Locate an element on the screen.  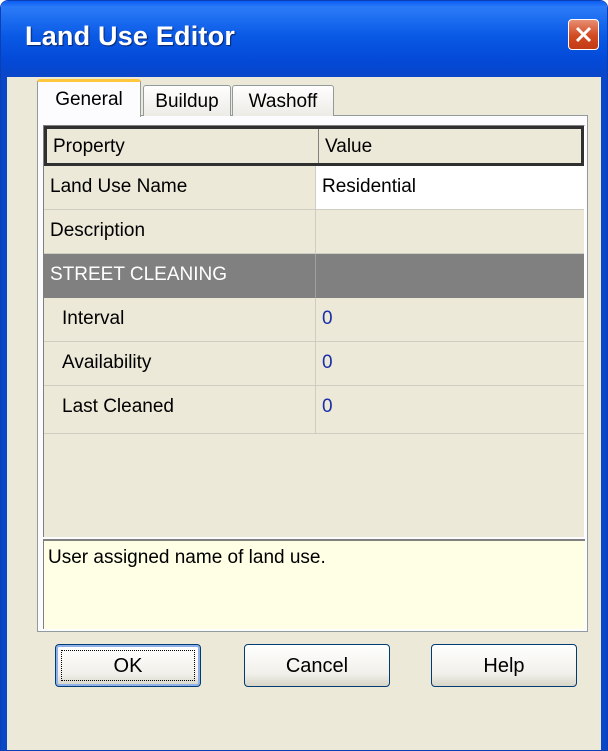
property-name: Availability is located at coordinates (180, 363).